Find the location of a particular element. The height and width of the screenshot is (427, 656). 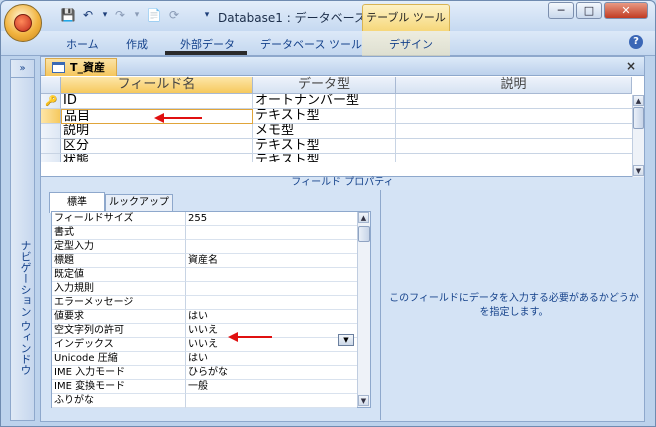

property-row: IME 入力モード ひらがな is located at coordinates (204, 373).